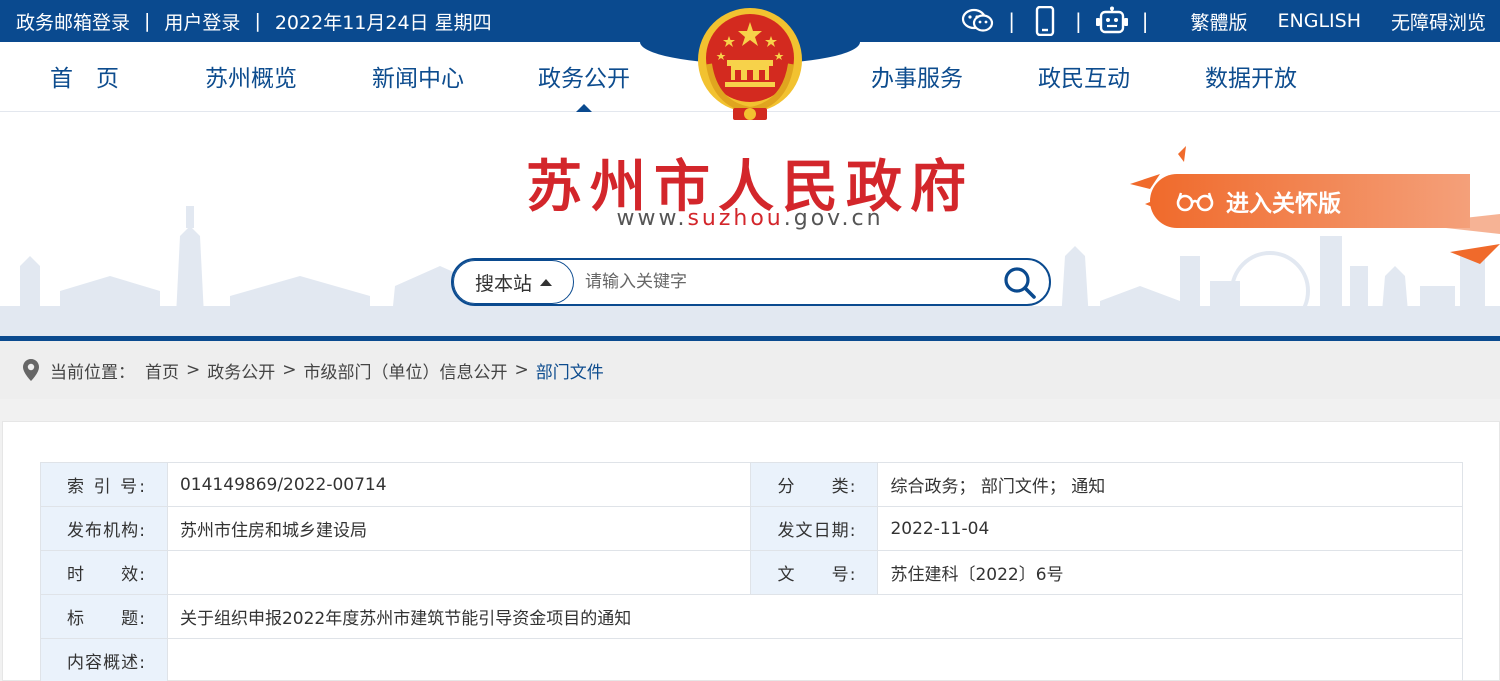 This screenshot has height=681, width=1500. What do you see at coordinates (418, 77) in the screenshot?
I see `nav-item-news: 新闻中心` at bounding box center [418, 77].